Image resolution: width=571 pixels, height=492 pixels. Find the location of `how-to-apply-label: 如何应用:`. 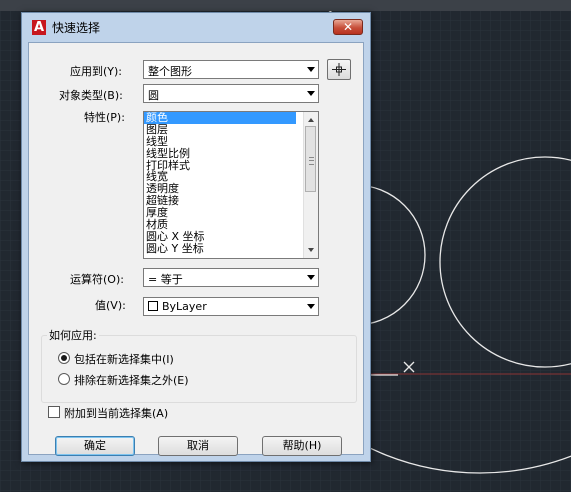

how-to-apply-label: 如何应用: is located at coordinates (73, 335).